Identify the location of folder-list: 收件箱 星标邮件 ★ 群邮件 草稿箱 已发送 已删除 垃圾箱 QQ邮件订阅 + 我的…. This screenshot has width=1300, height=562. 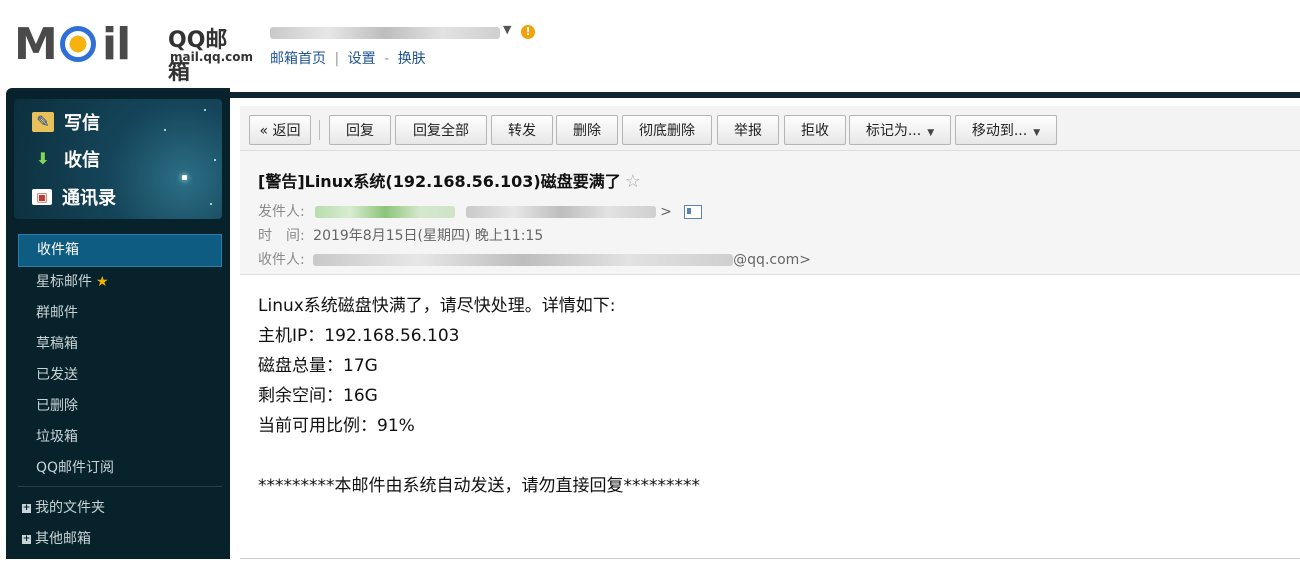
(120, 394).